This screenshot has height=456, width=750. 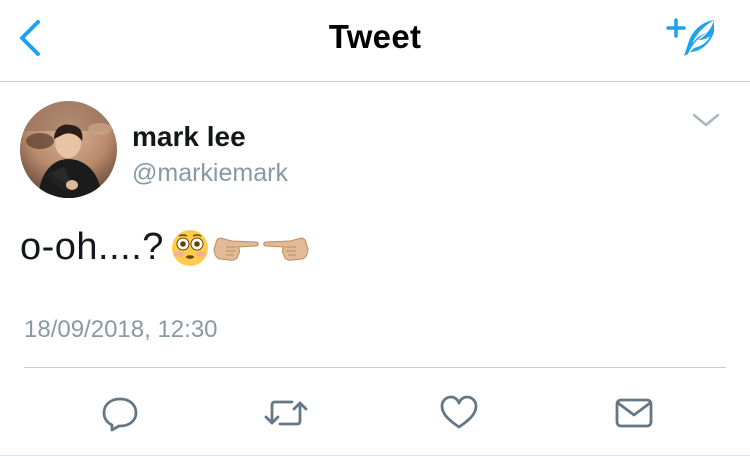 I want to click on author-handle: @markiemark, so click(x=210, y=173).